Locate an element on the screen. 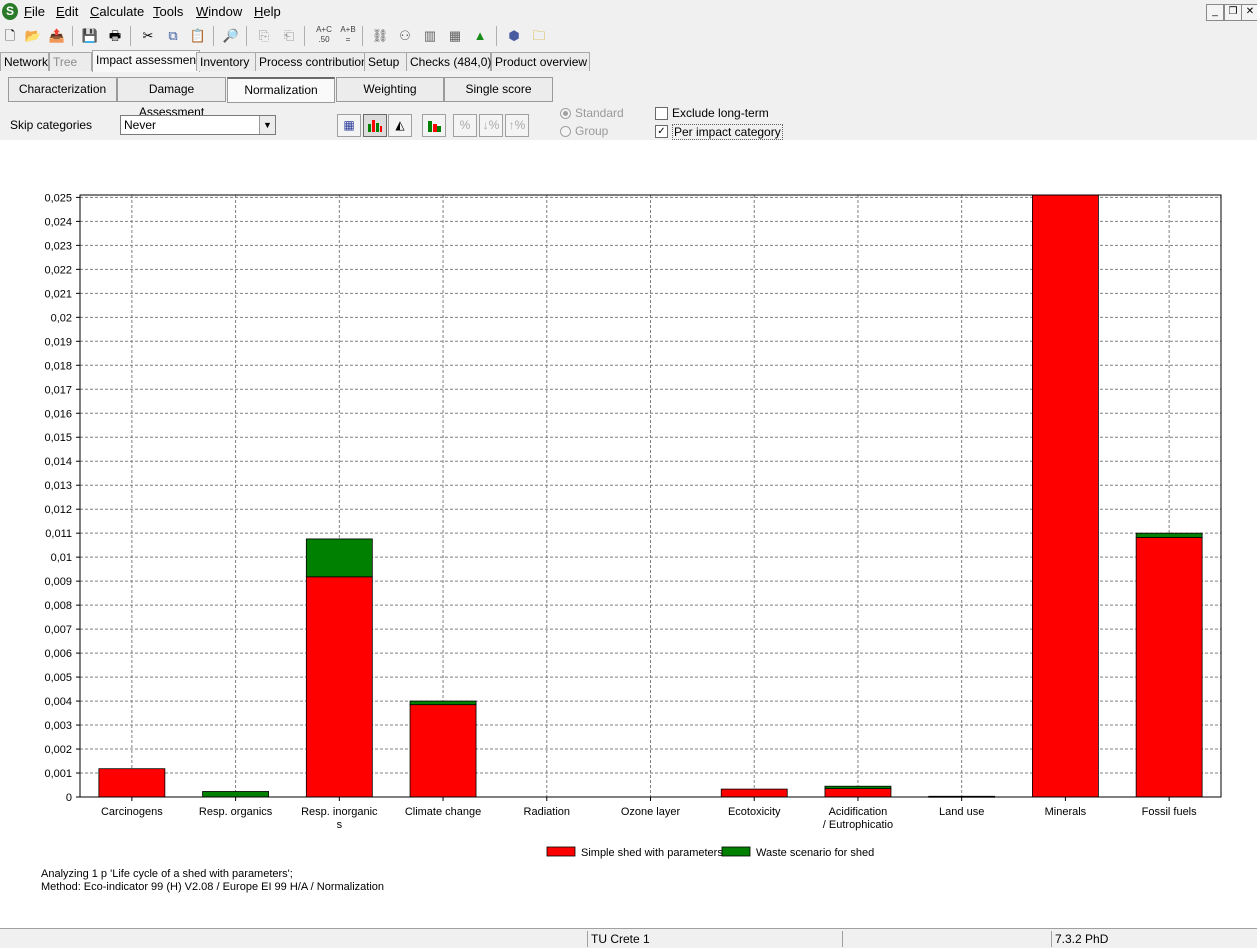 This screenshot has width=1257, height=948. x-tick-label: Resp. inorganic is located at coordinates (339, 812).